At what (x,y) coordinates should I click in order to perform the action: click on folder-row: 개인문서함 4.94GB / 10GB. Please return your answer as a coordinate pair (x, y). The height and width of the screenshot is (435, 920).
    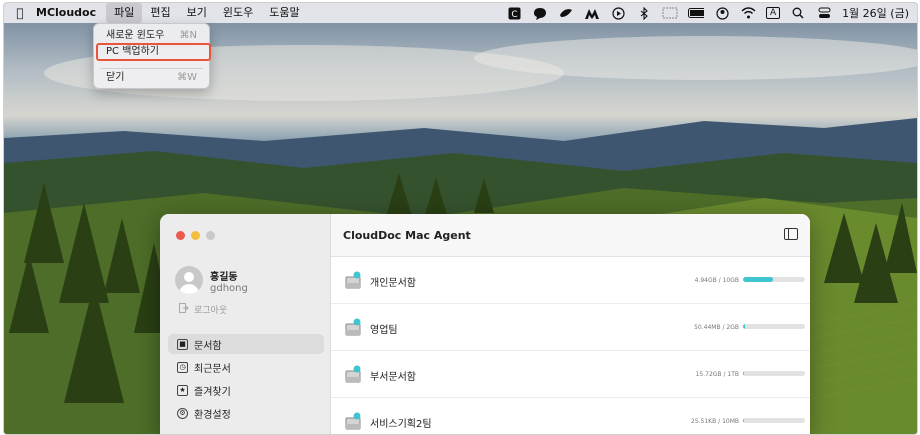
    Looking at the image, I should click on (570, 280).